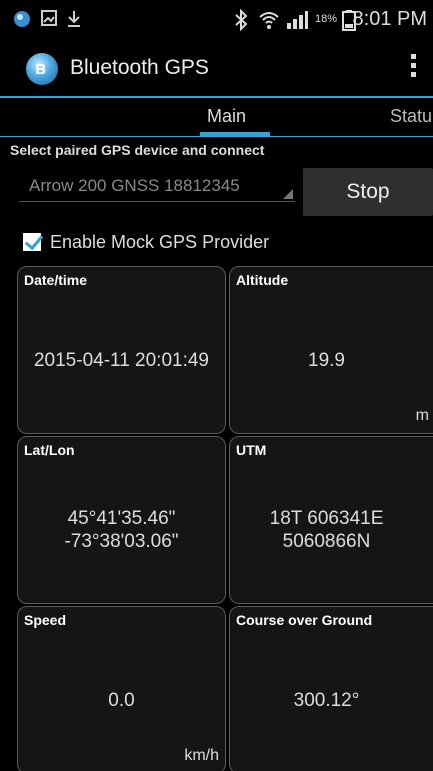 This screenshot has height=771, width=433. I want to click on tab-status: Statu, so click(411, 116).